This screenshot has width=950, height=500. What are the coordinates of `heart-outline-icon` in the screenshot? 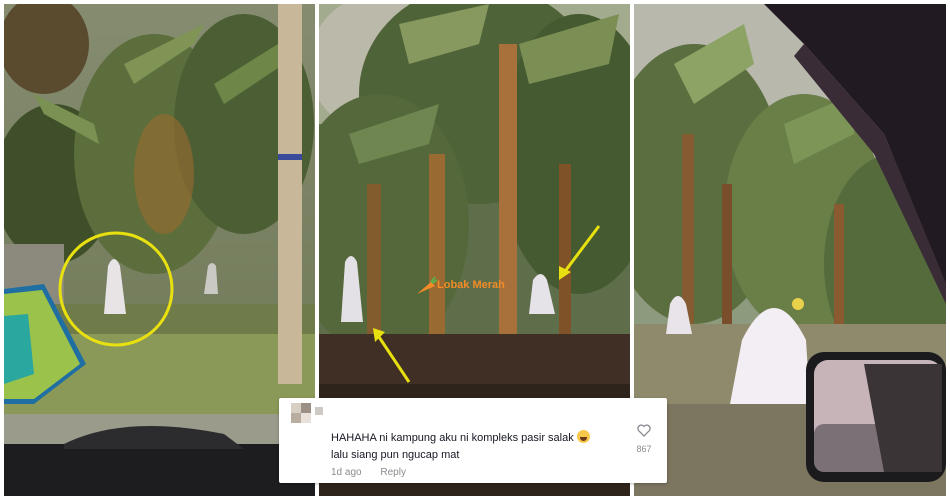 It's located at (644, 430).